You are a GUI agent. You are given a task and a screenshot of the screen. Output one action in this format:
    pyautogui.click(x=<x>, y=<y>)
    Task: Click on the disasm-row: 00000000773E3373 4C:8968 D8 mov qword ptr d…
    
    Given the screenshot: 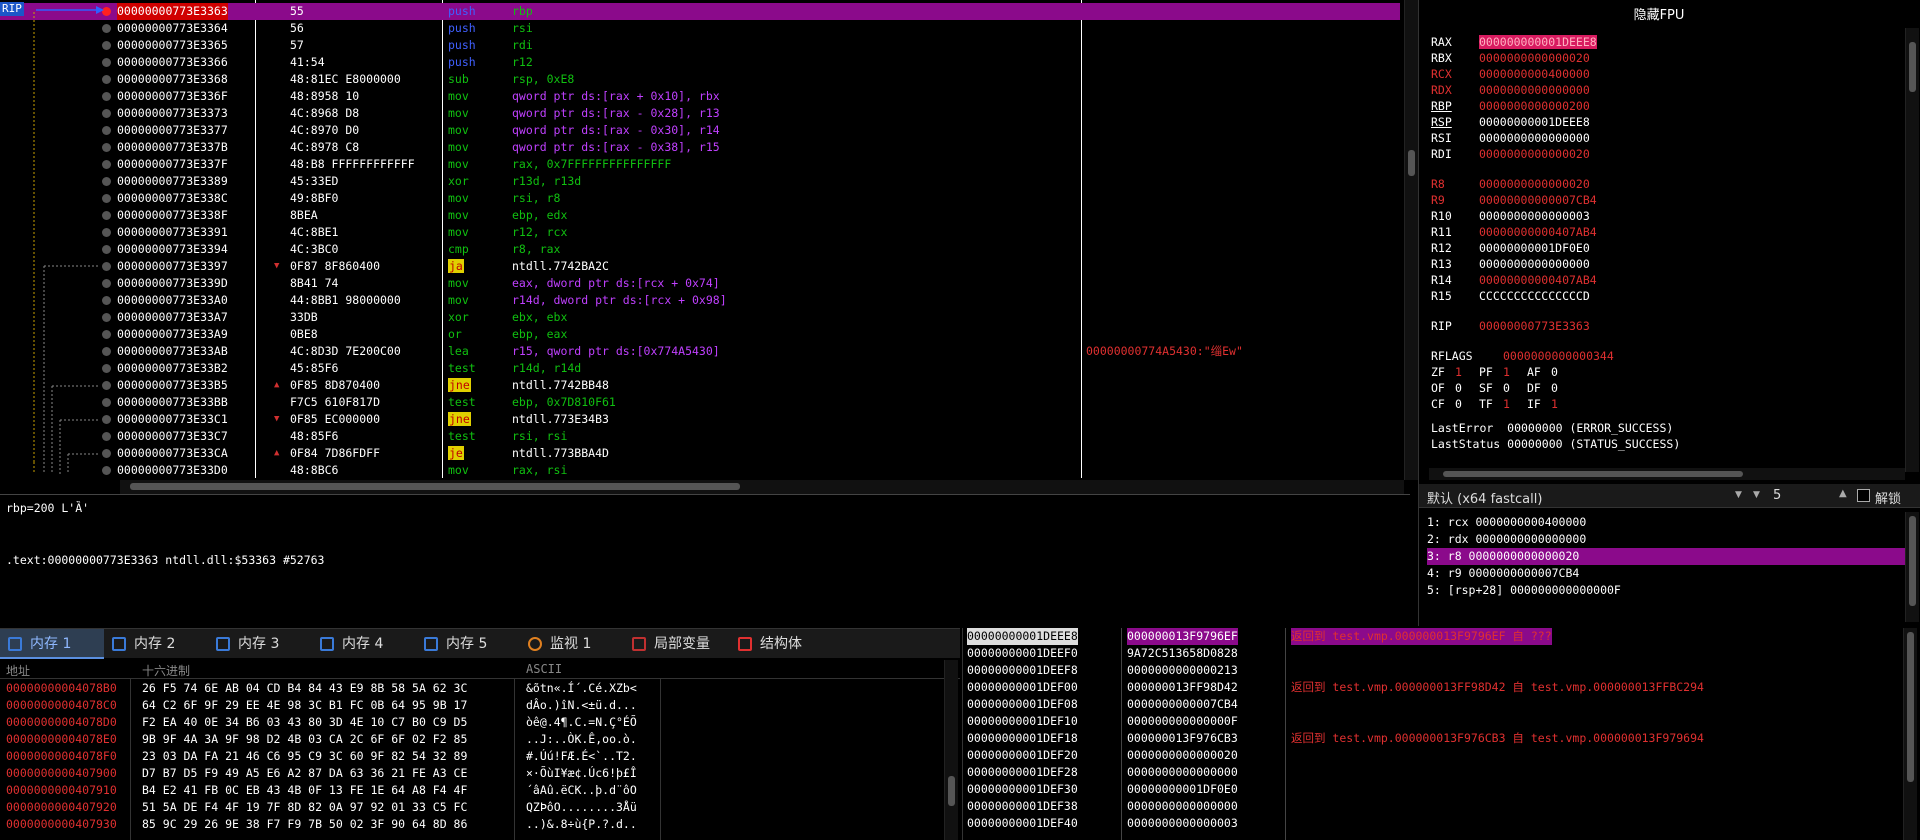 What is the action you would take?
    pyautogui.click(x=700, y=113)
    